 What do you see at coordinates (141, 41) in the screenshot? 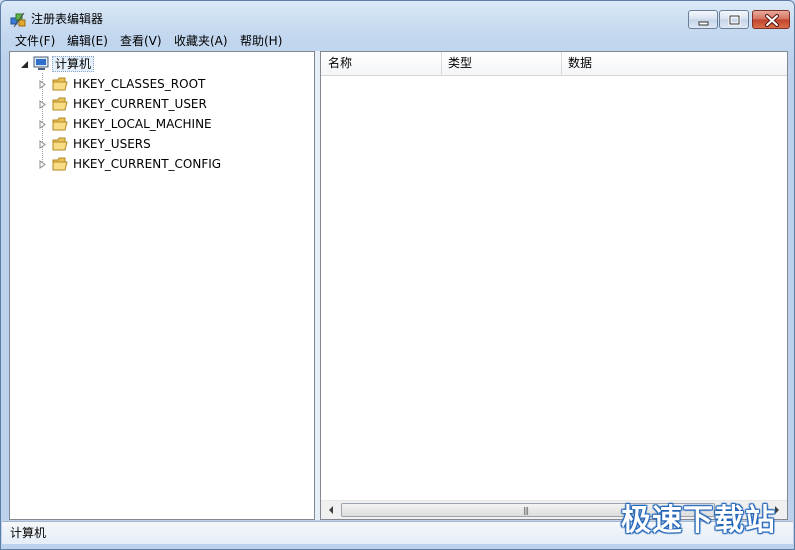
I see `menu-view: 查看(V)` at bounding box center [141, 41].